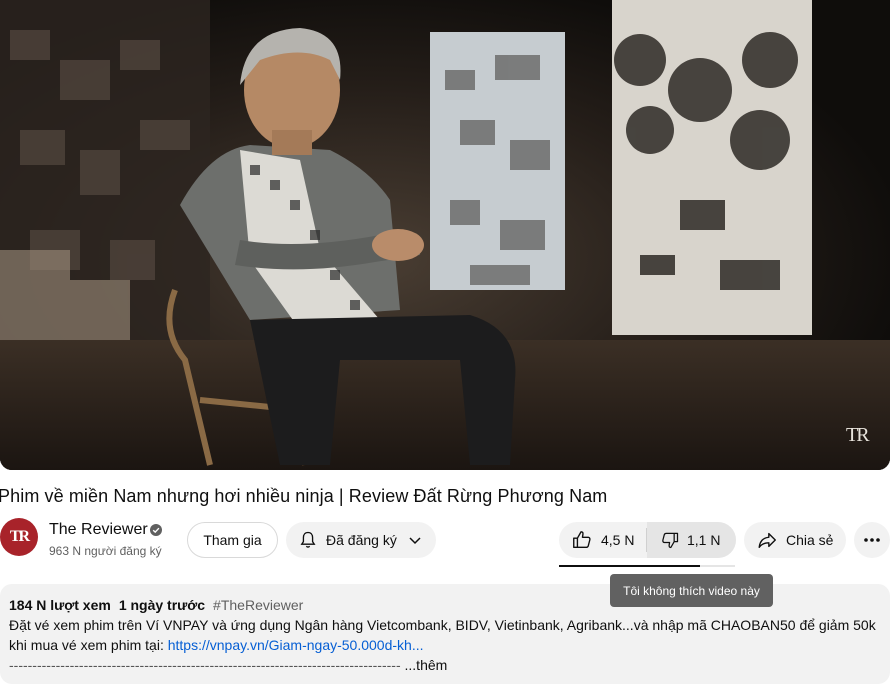 Image resolution: width=890 pixels, height=684 pixels. Describe the element at coordinates (691, 590) in the screenshot. I see `dislike-tooltip: Tôi không thích video này` at that location.